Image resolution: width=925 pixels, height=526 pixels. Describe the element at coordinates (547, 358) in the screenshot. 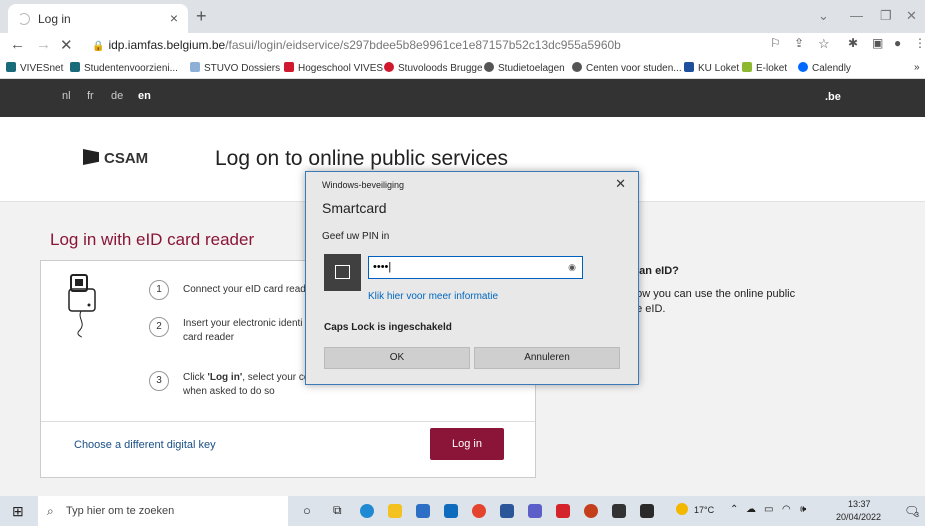

I see `cancel-button: Annuleren` at that location.